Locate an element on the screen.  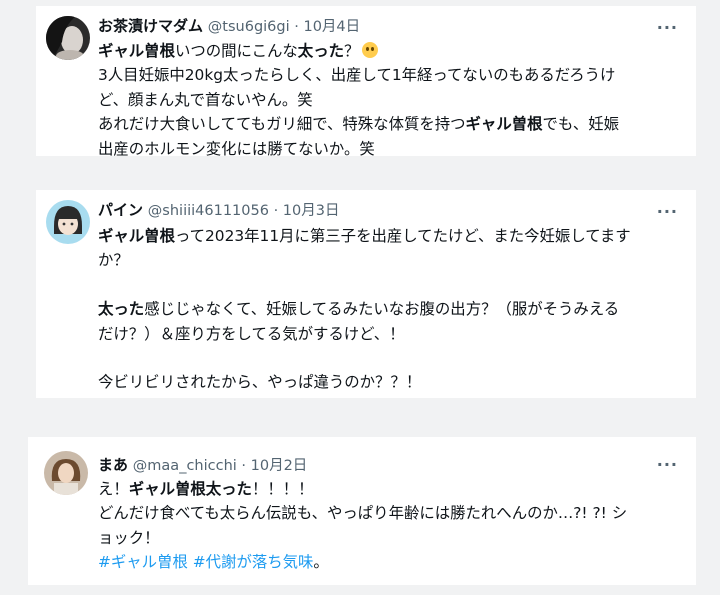
handle-and-date: @shiiii46111056 · 10月3日 is located at coordinates (244, 211).